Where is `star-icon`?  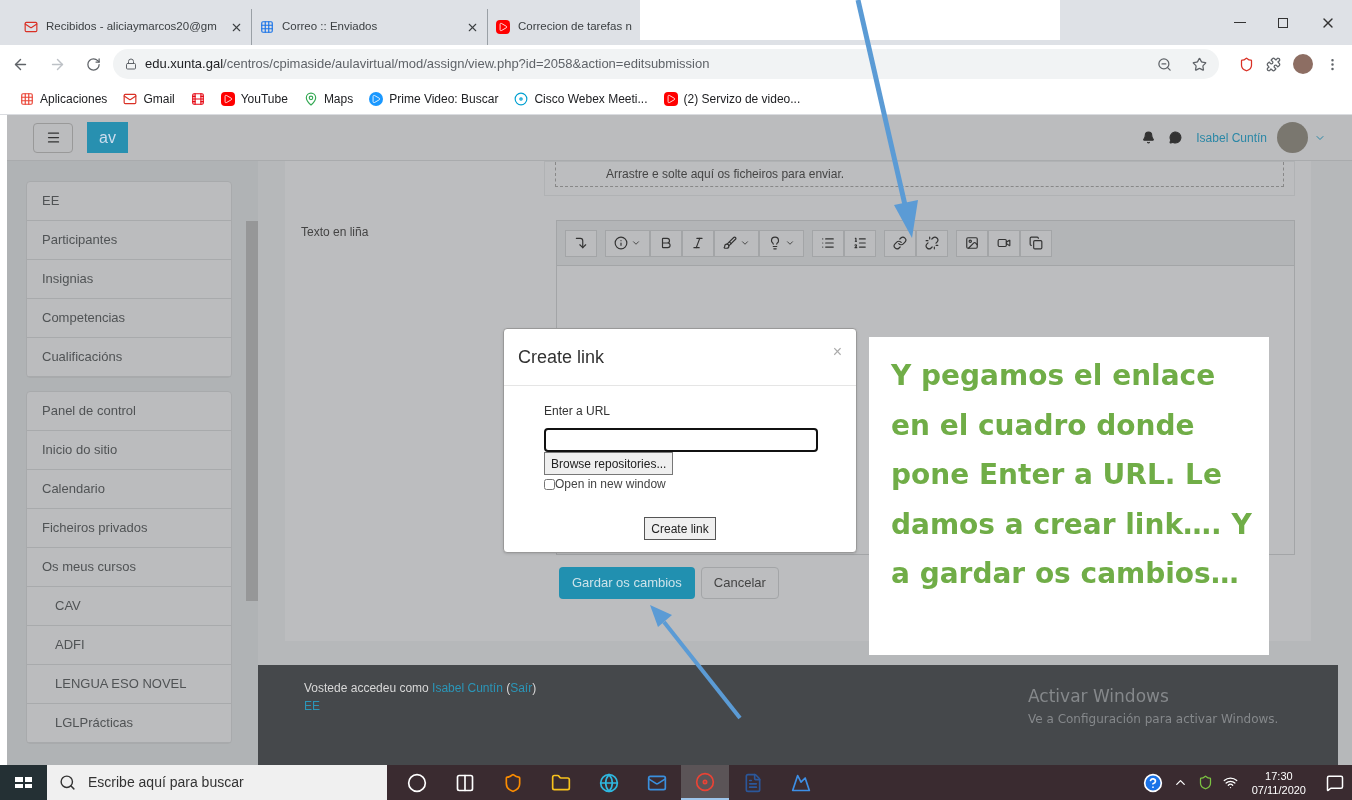
star-icon is located at coordinates (1199, 64).